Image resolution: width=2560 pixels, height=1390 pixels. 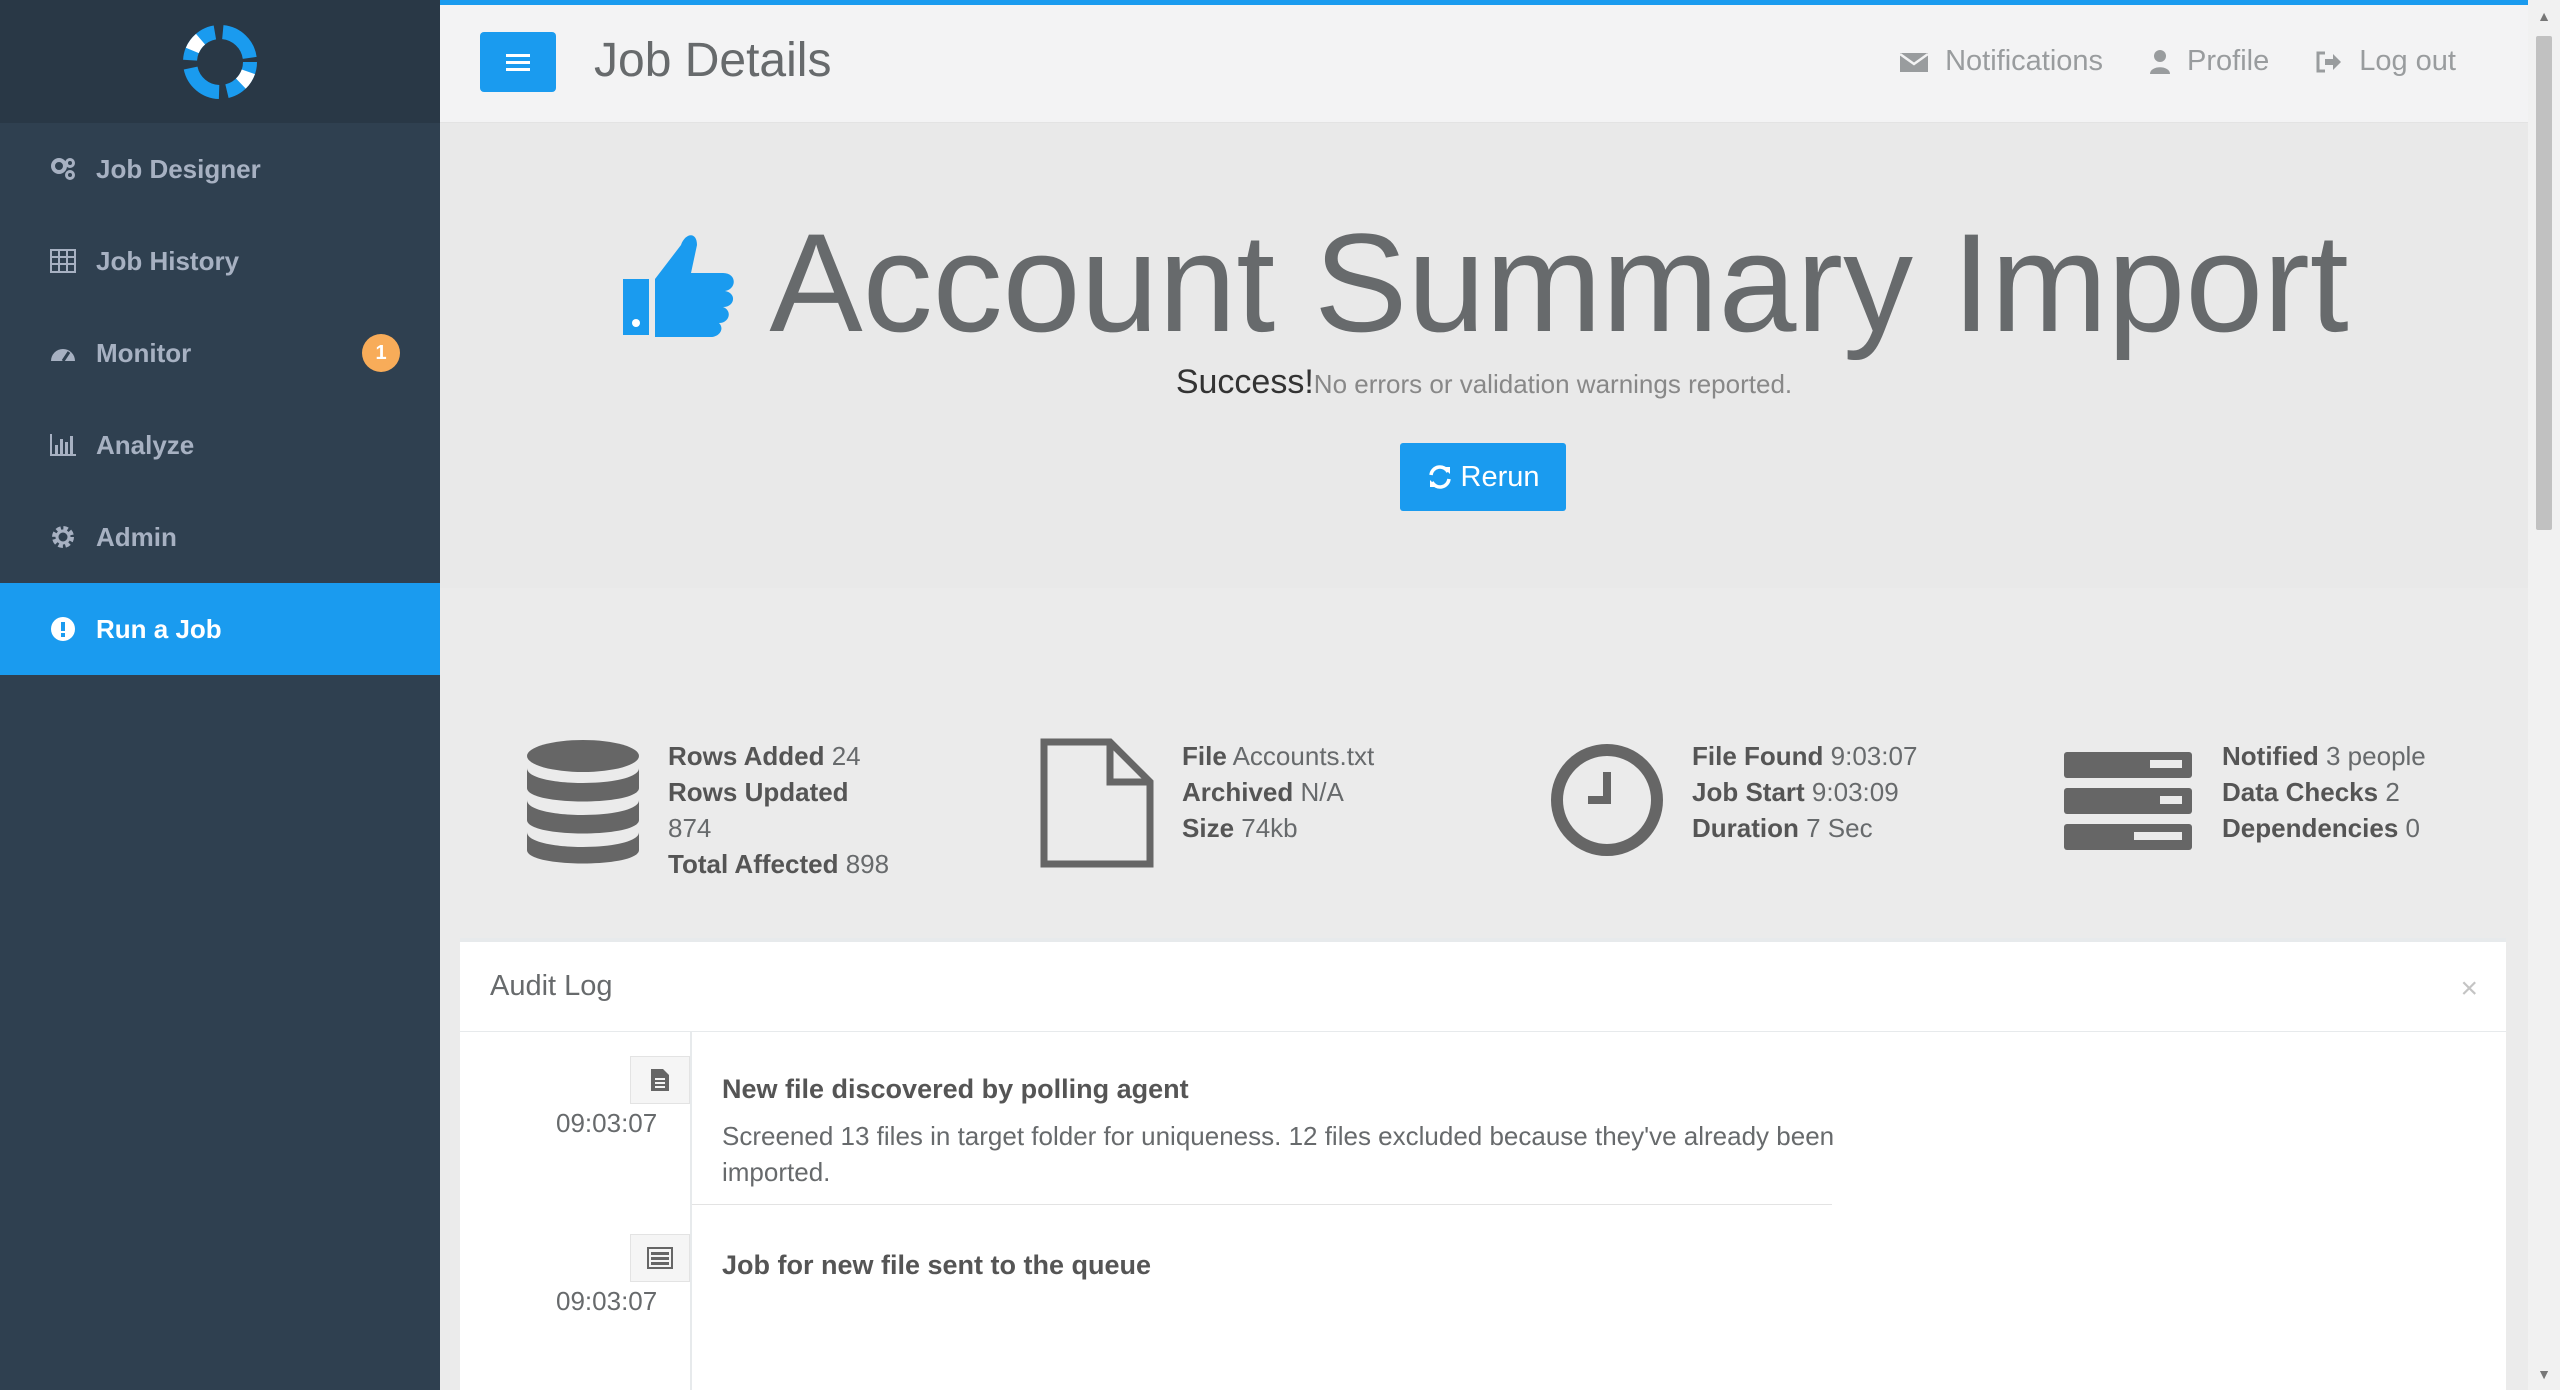 I want to click on logout-link: Log out, so click(x=2385, y=61).